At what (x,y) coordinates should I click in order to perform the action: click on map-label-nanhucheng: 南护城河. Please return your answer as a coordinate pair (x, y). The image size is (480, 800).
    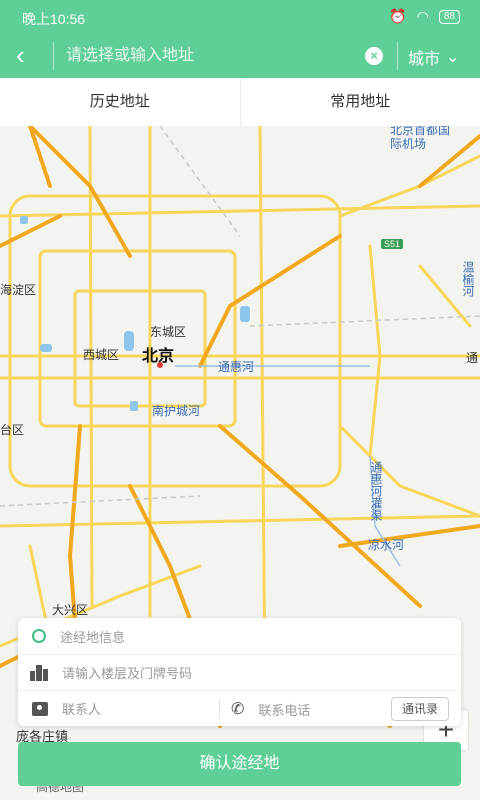
    Looking at the image, I should click on (176, 411).